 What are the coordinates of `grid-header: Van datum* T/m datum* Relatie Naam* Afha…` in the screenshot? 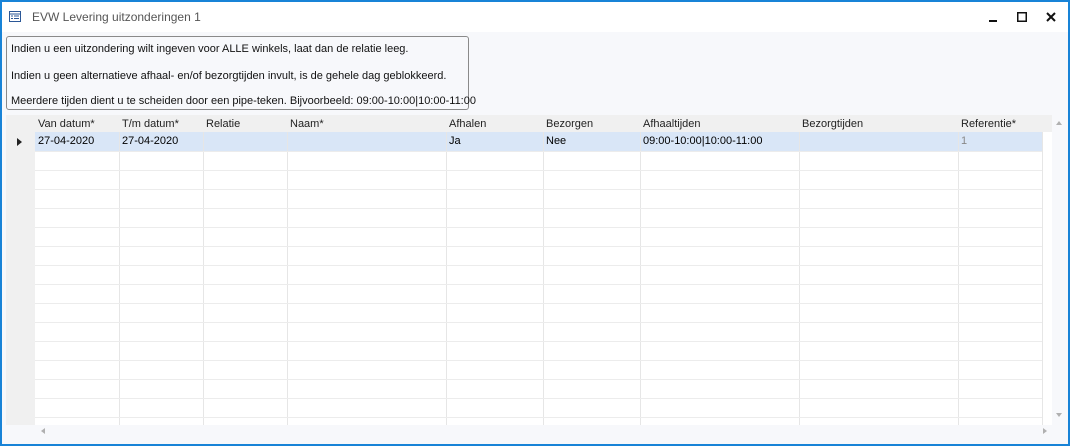 It's located at (529, 123).